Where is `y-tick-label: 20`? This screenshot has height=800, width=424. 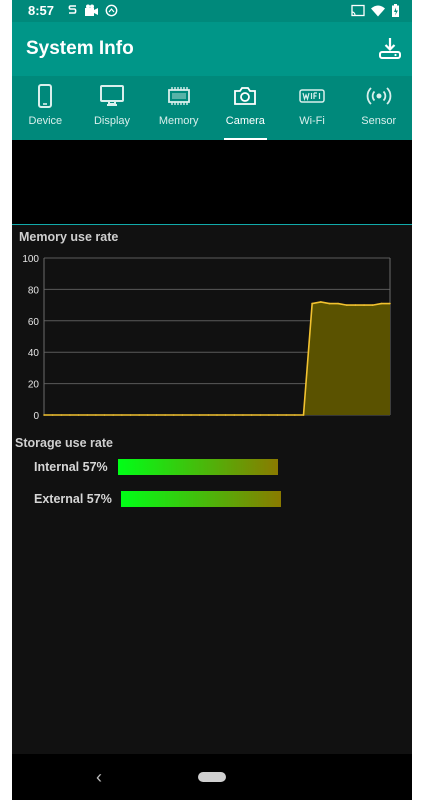
y-tick-label: 20 is located at coordinates (34, 385).